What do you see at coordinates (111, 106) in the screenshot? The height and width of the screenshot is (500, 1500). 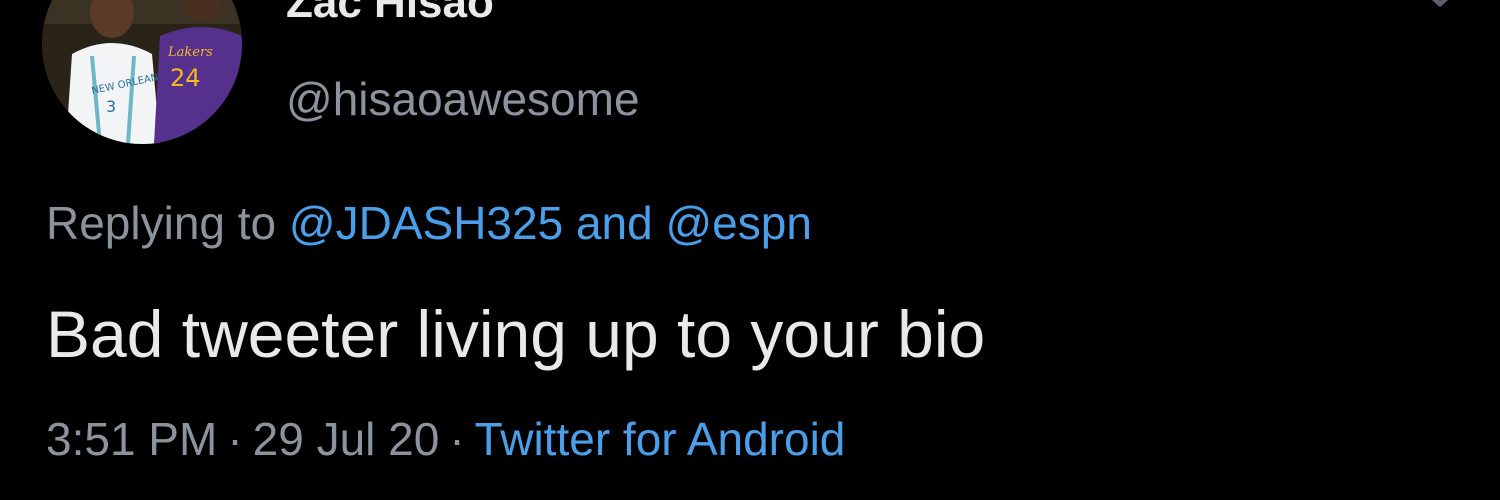 I see `svg-text: 3` at bounding box center [111, 106].